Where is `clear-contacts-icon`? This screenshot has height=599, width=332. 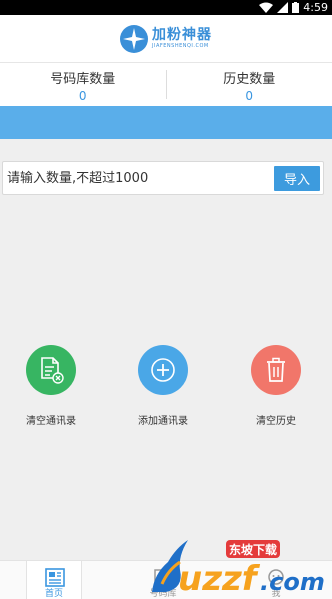 clear-contacts-icon is located at coordinates (52, 370).